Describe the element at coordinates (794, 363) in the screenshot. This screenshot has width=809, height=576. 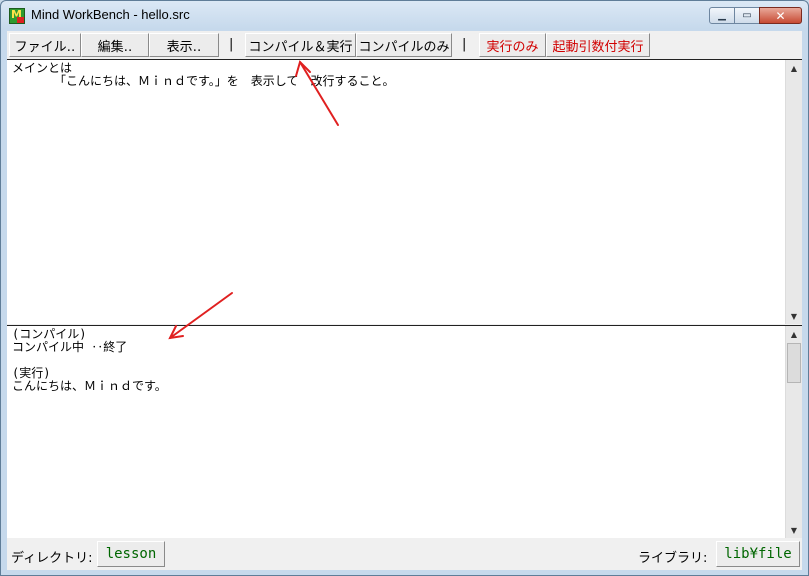
I see `scroll-thumb` at that location.